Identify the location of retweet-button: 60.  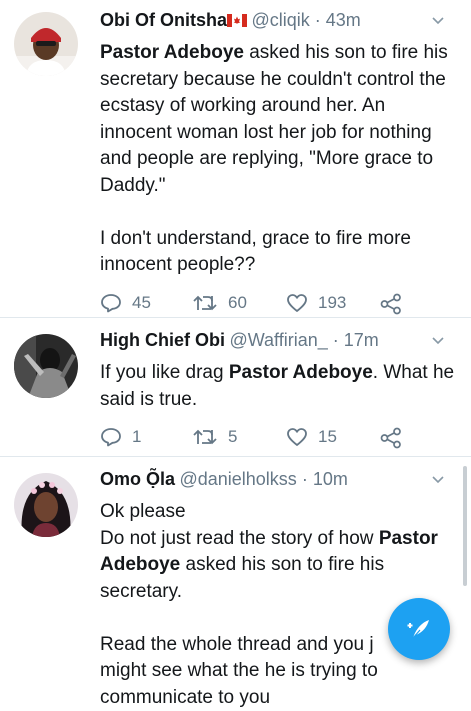
(219, 303).